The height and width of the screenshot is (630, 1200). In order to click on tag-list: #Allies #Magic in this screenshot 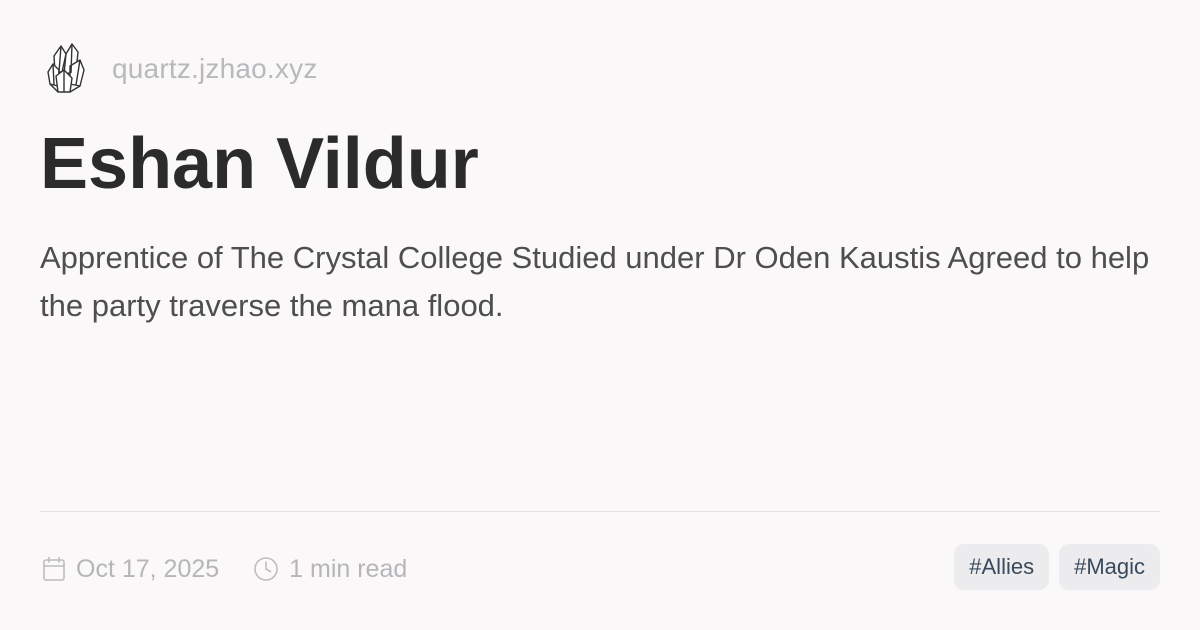, I will do `click(1057, 567)`.